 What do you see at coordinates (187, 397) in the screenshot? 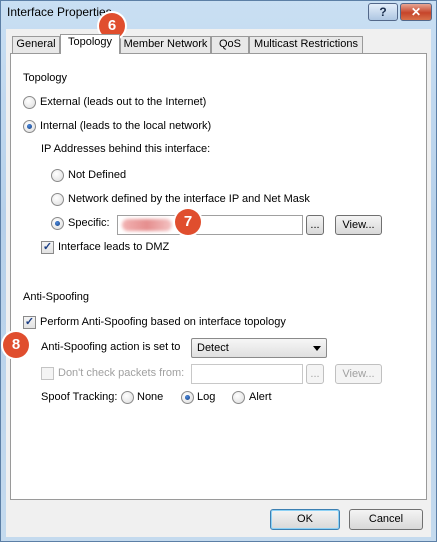
I see `tracking-log-radio` at bounding box center [187, 397].